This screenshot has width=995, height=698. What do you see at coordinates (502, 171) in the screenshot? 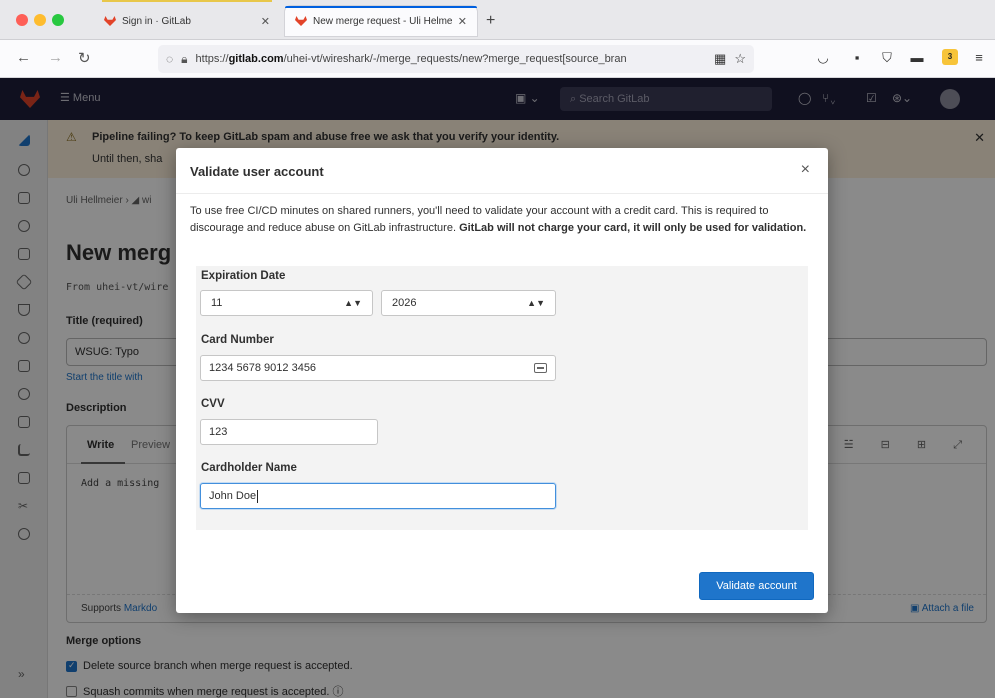
I see `modal-header: Validate user account ×` at bounding box center [502, 171].